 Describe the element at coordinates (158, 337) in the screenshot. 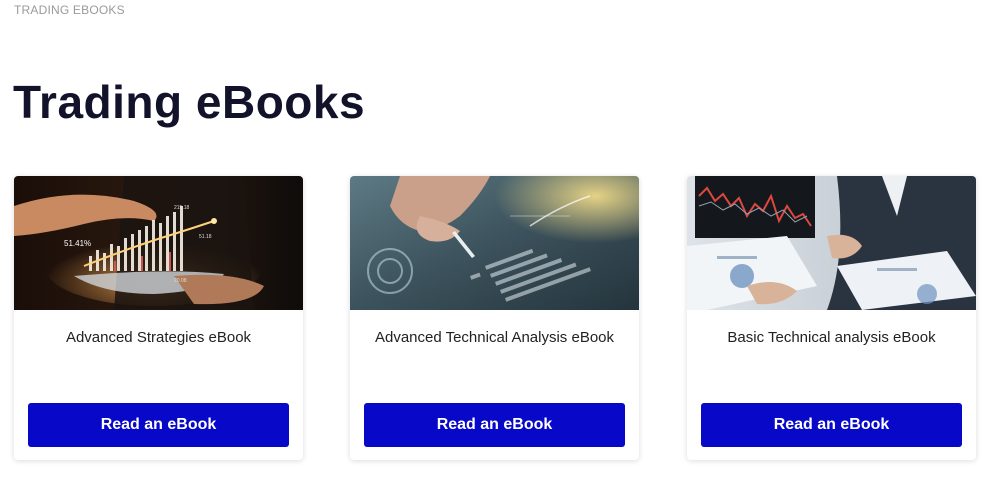

I see `card-title: Advanced Strategies eBook` at that location.